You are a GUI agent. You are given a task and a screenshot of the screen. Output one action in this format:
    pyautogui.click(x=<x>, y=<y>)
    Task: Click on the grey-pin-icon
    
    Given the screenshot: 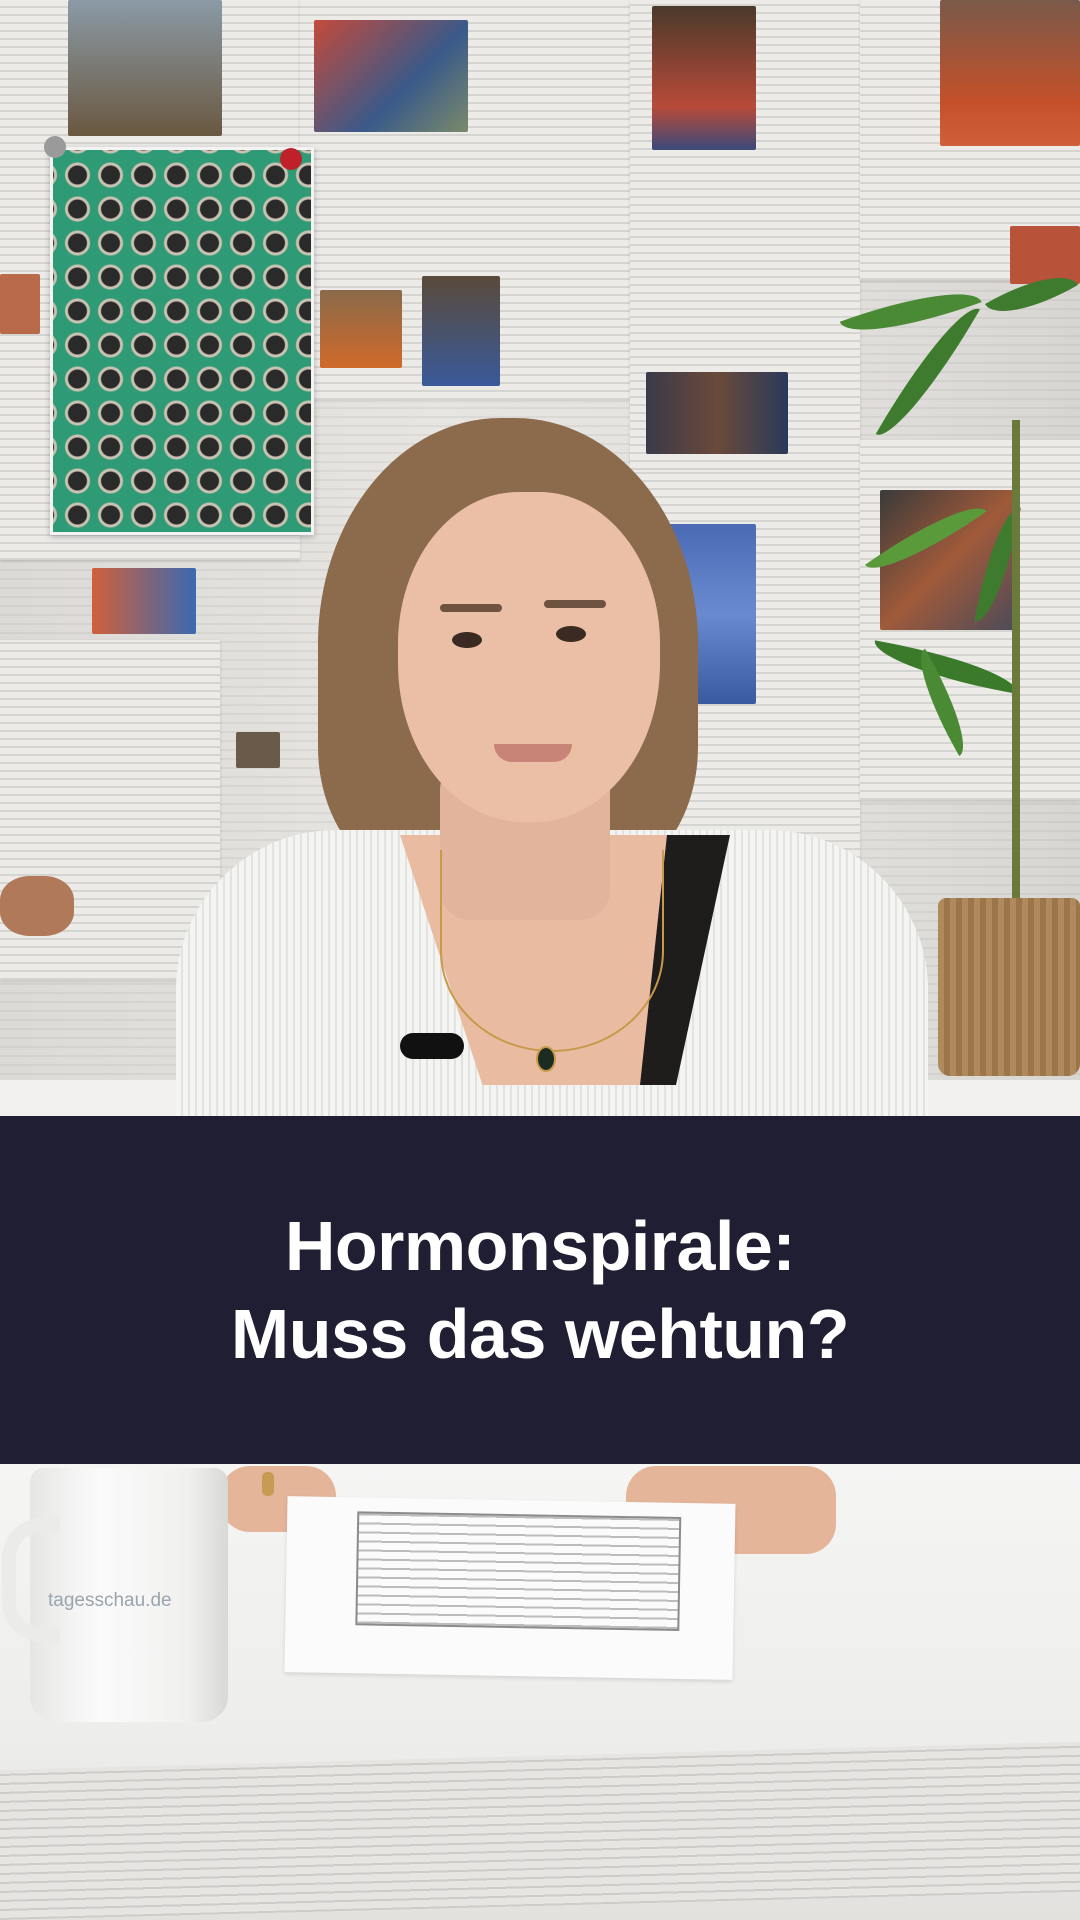 What is the action you would take?
    pyautogui.click(x=55, y=147)
    